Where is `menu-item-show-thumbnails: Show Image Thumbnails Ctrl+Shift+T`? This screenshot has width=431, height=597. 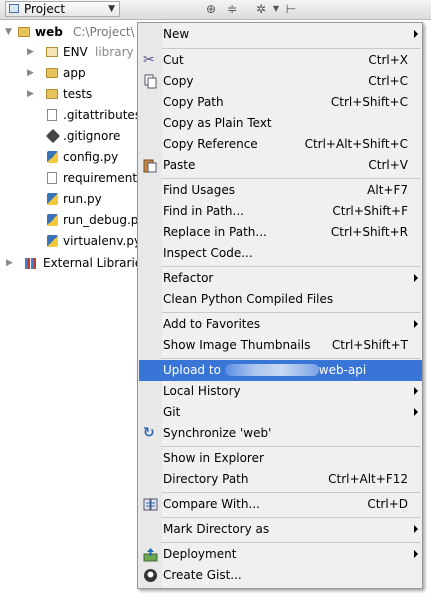
menu-item-show-thumbnails: Show Image Thumbnails Ctrl+Shift+T is located at coordinates (280, 345).